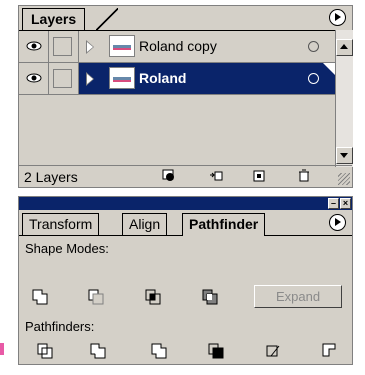  Describe the element at coordinates (216, 175) in the screenshot. I see `create-sublayer-icon` at that location.